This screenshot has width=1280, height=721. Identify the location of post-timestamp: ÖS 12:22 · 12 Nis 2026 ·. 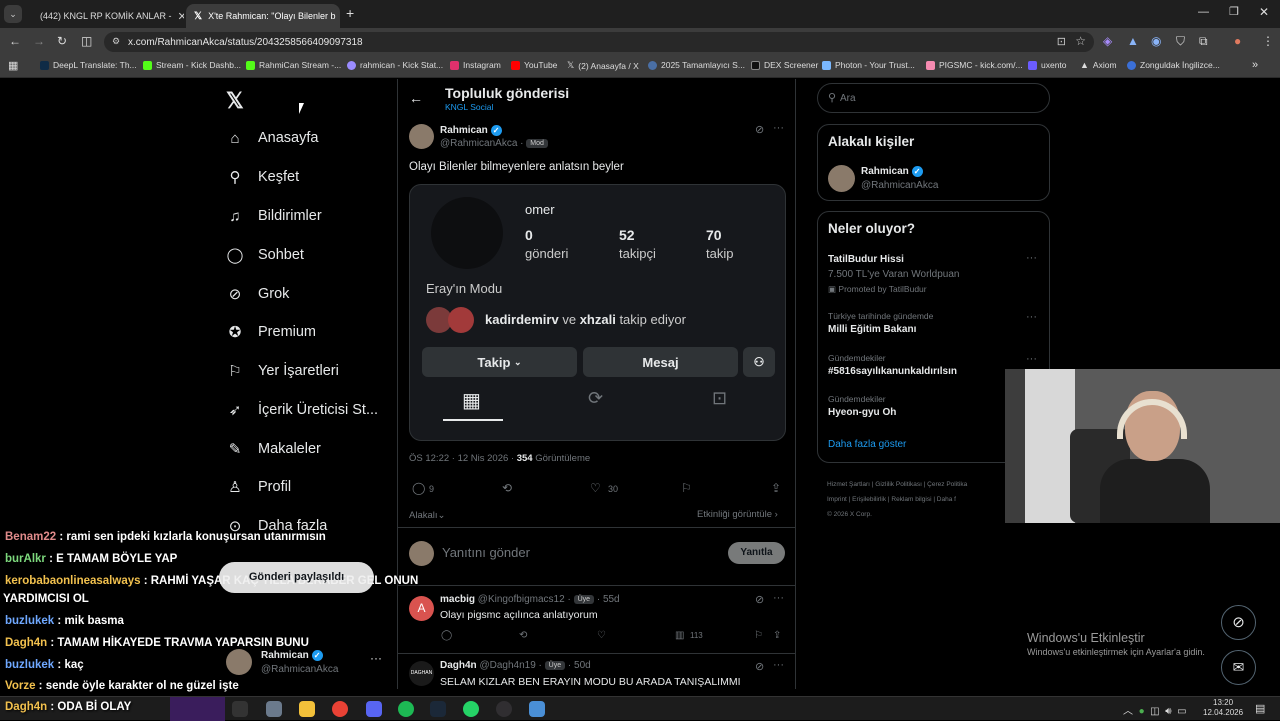
(461, 458).